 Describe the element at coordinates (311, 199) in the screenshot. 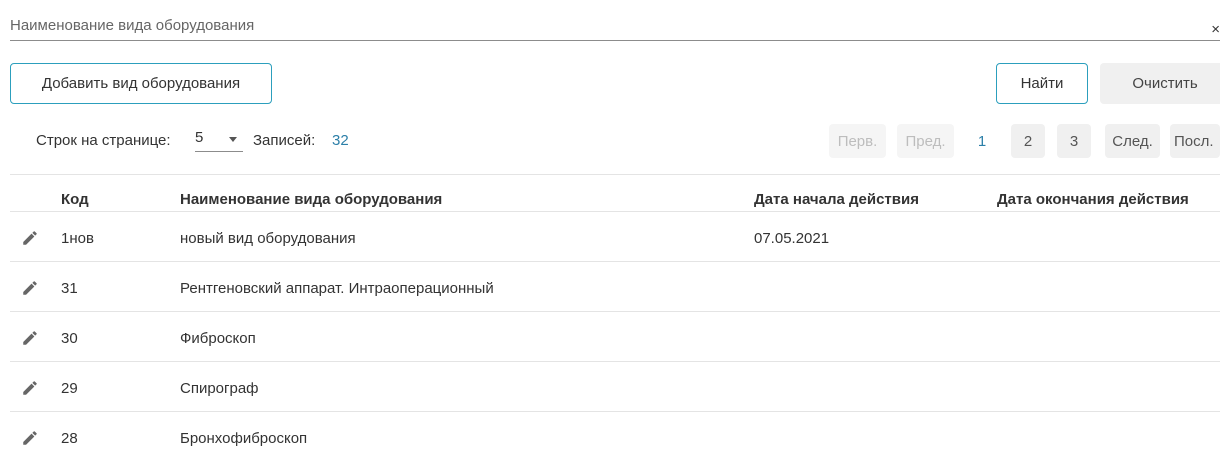

I see `column-header-name: Наименование вида оборудования` at that location.